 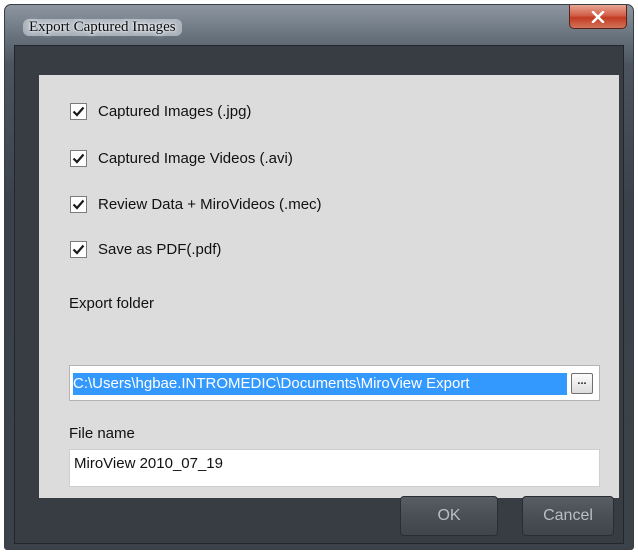 What do you see at coordinates (112, 303) in the screenshot?
I see `export-folder-label: Export folder` at bounding box center [112, 303].